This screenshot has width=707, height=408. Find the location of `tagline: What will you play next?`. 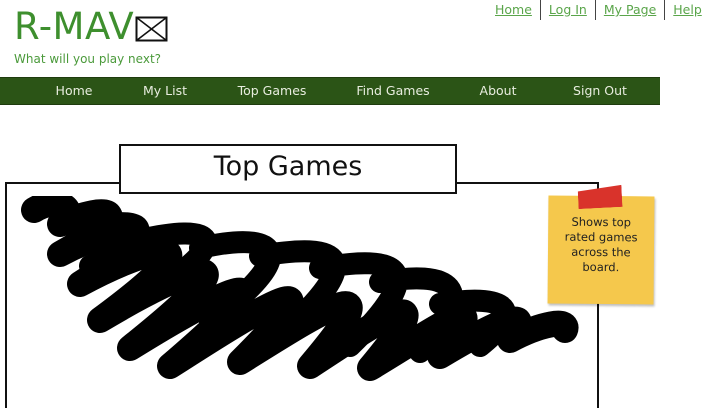

tagline: What will you play next? is located at coordinates (88, 59).